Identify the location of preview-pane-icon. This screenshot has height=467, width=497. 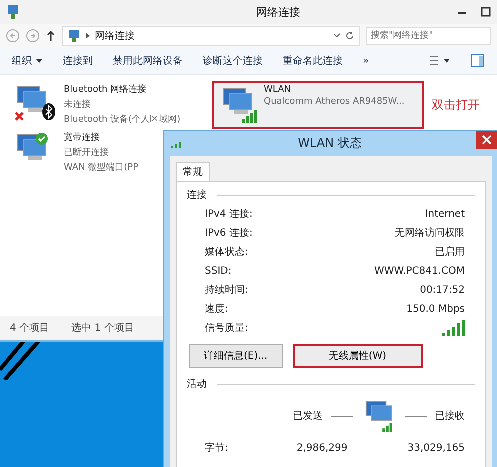
(478, 61).